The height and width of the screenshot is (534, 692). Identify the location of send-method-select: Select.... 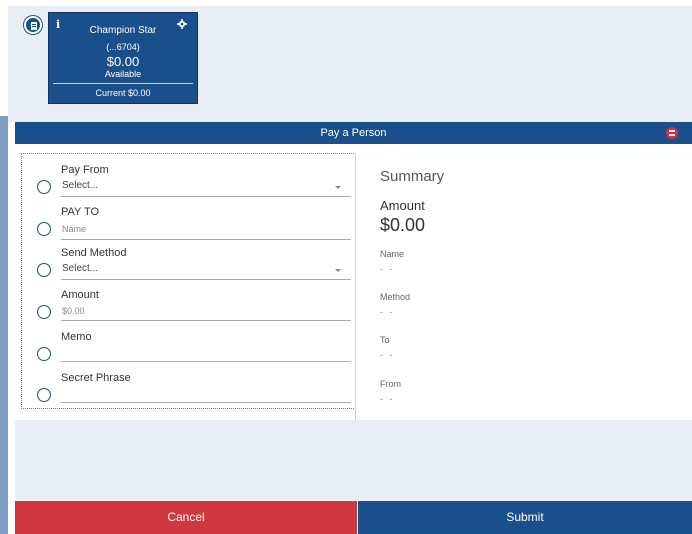
(80, 268).